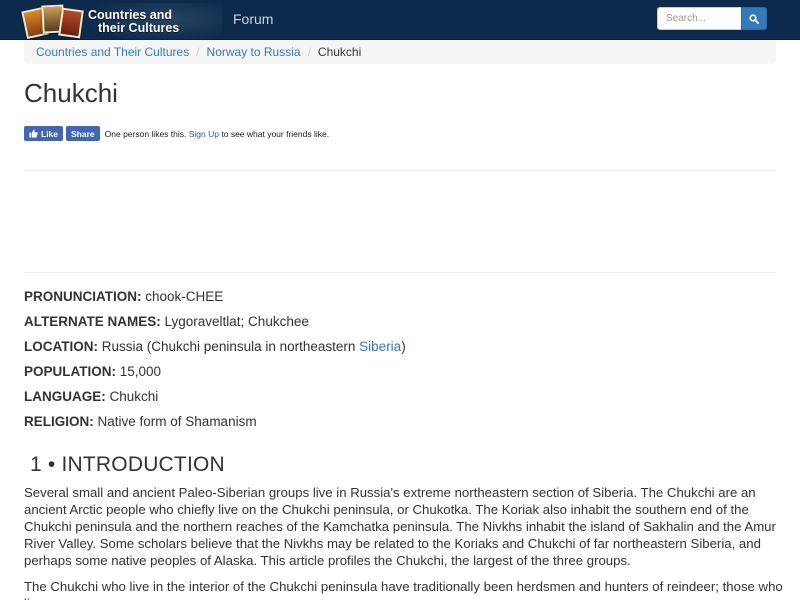  What do you see at coordinates (253, 19) in the screenshot?
I see `nav-forum-link: Forum` at bounding box center [253, 19].